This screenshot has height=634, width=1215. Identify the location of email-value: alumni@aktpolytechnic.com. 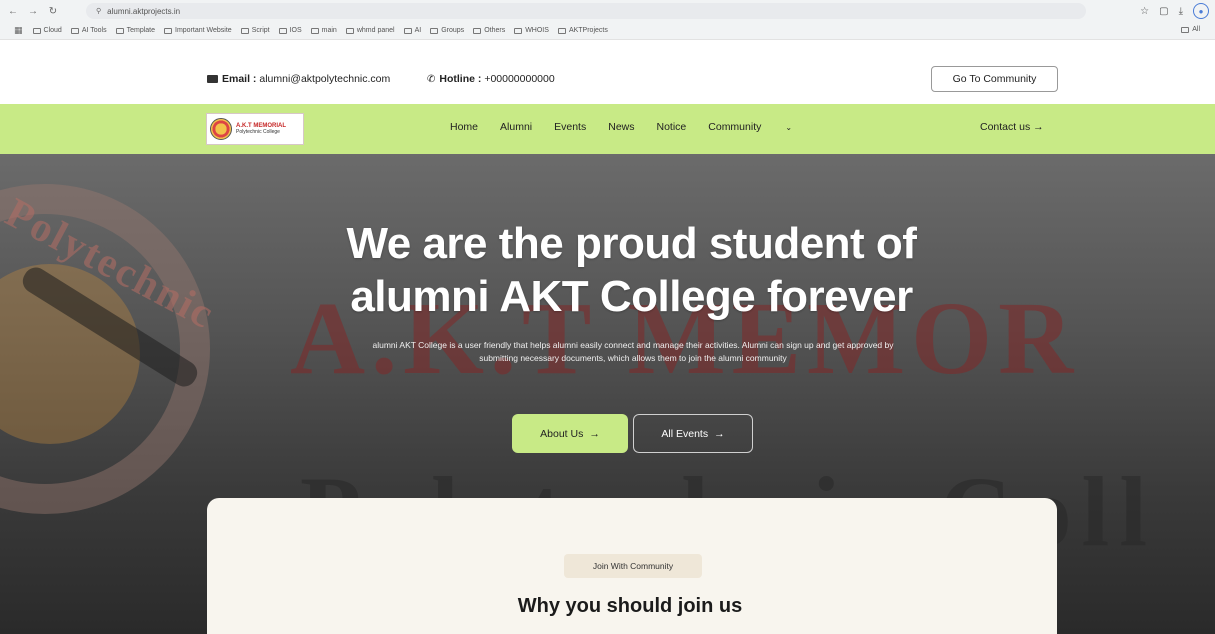
(324, 79).